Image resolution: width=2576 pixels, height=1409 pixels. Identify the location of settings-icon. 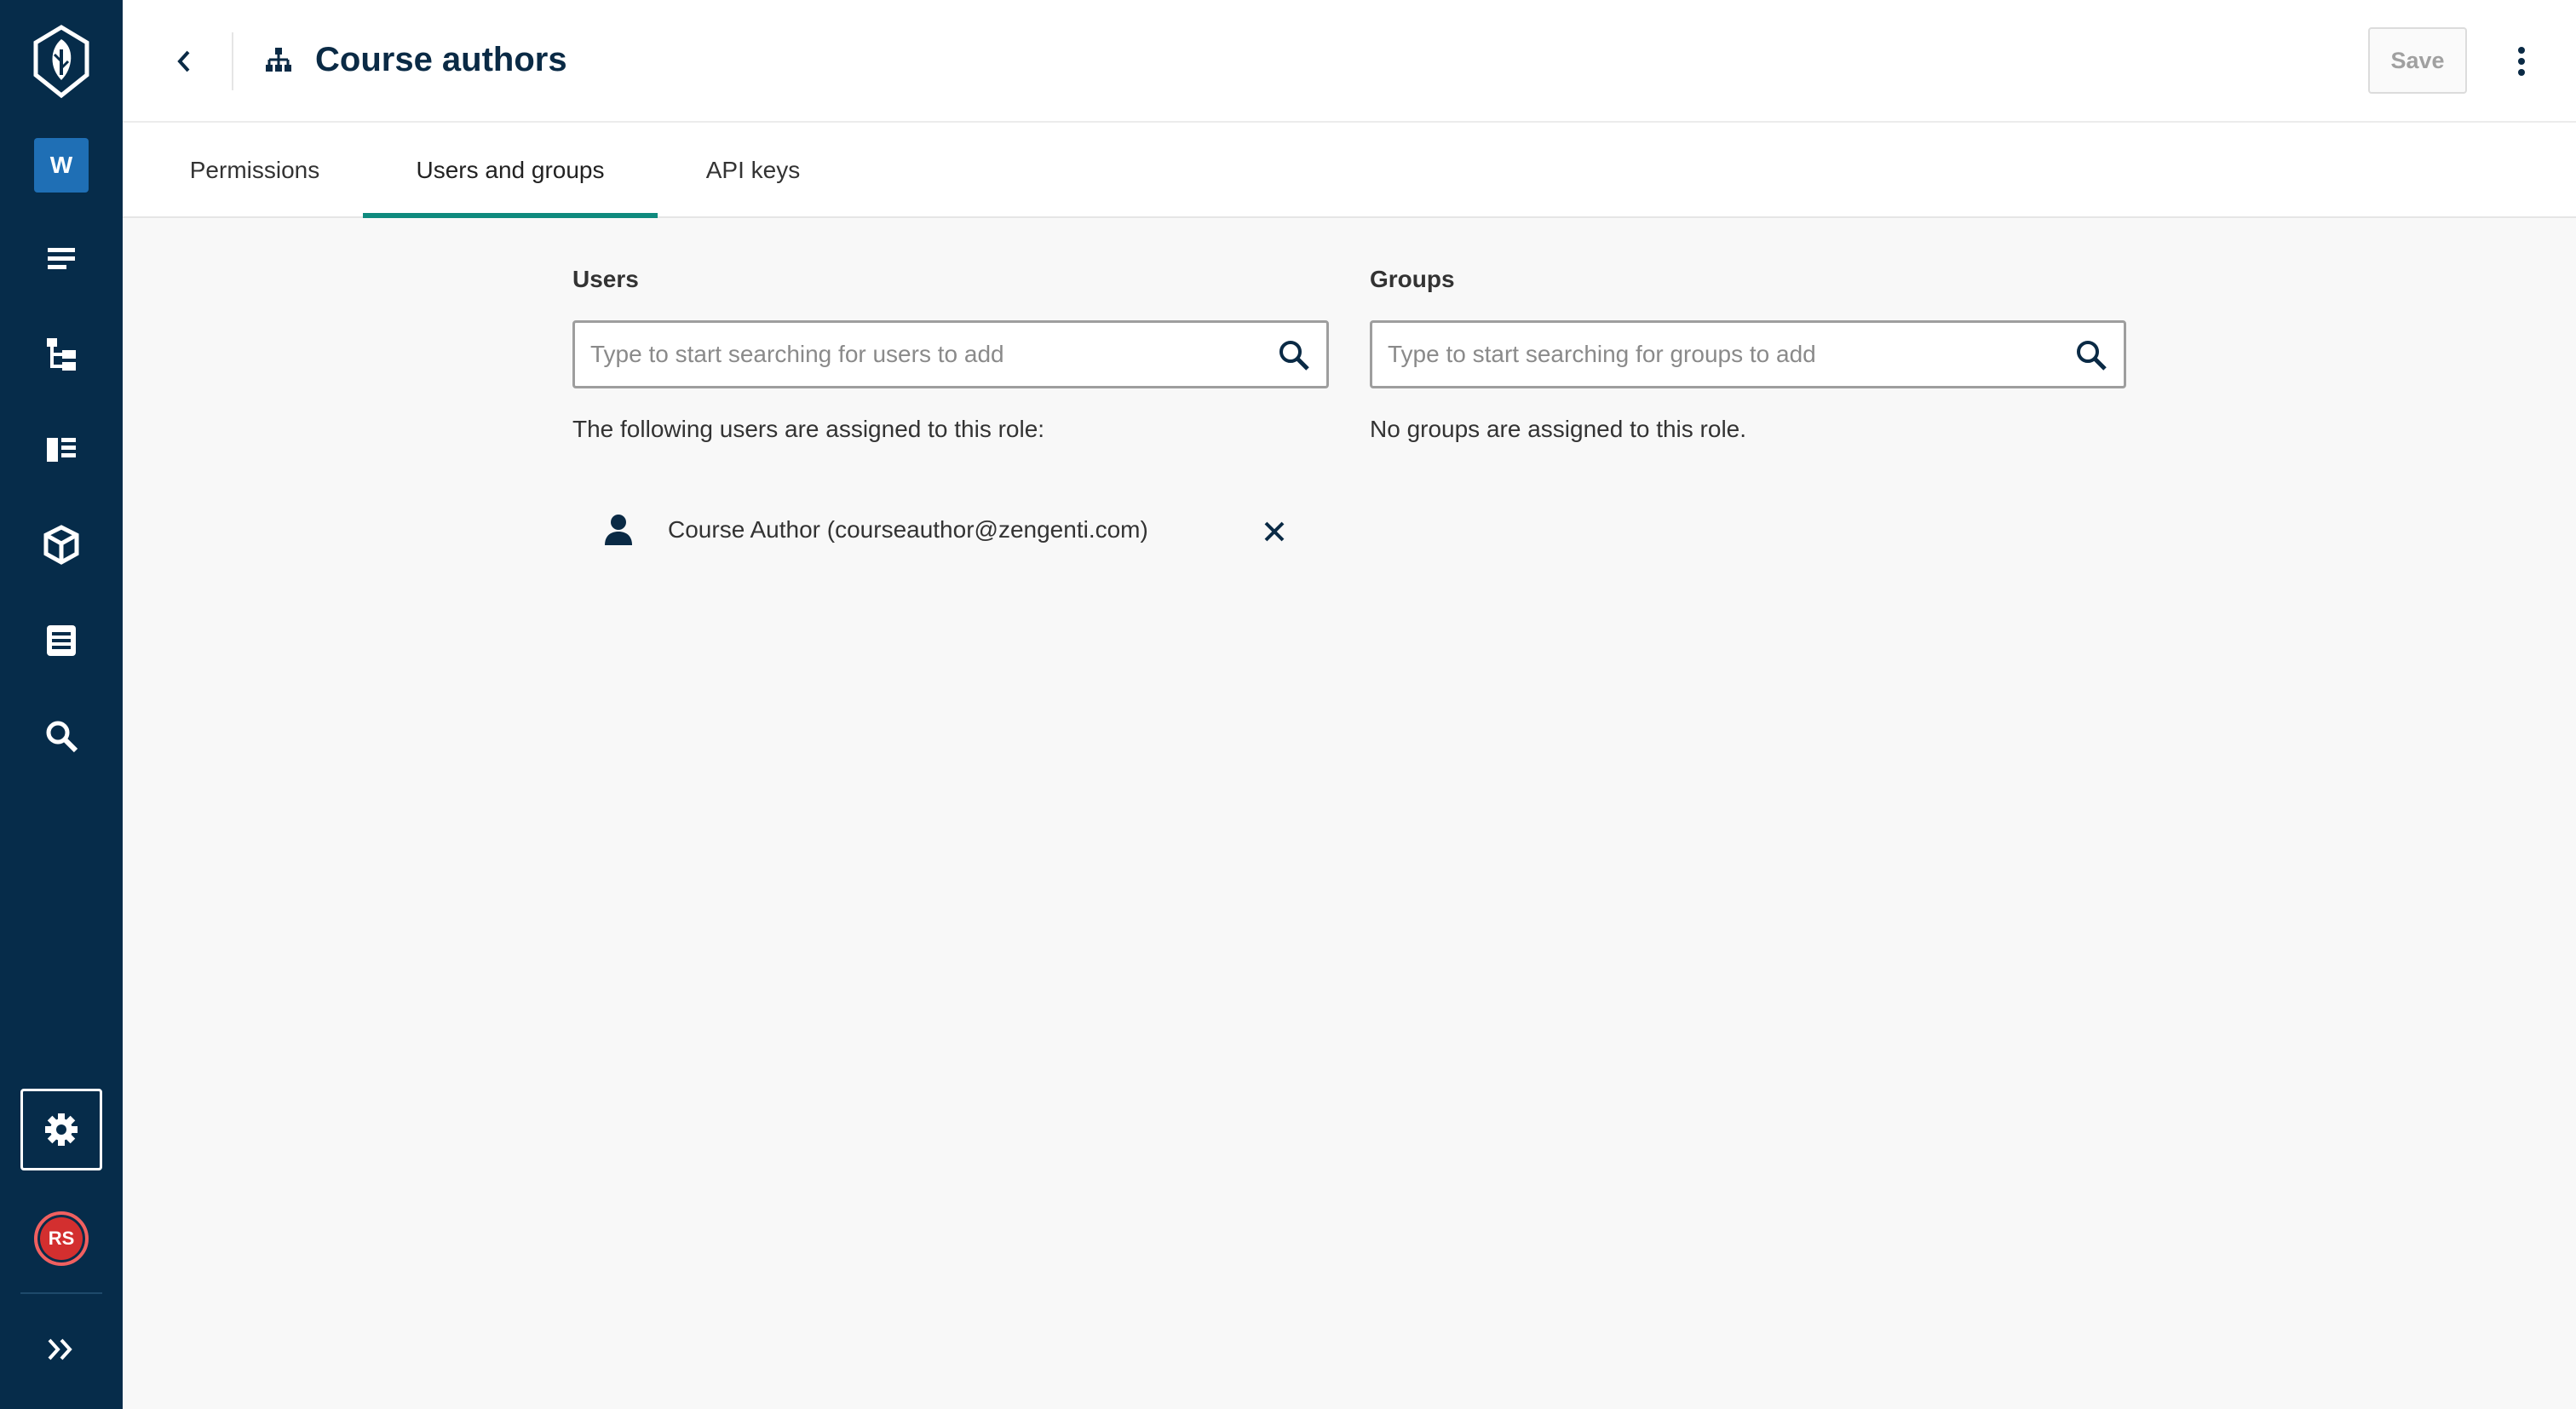
(61, 1129).